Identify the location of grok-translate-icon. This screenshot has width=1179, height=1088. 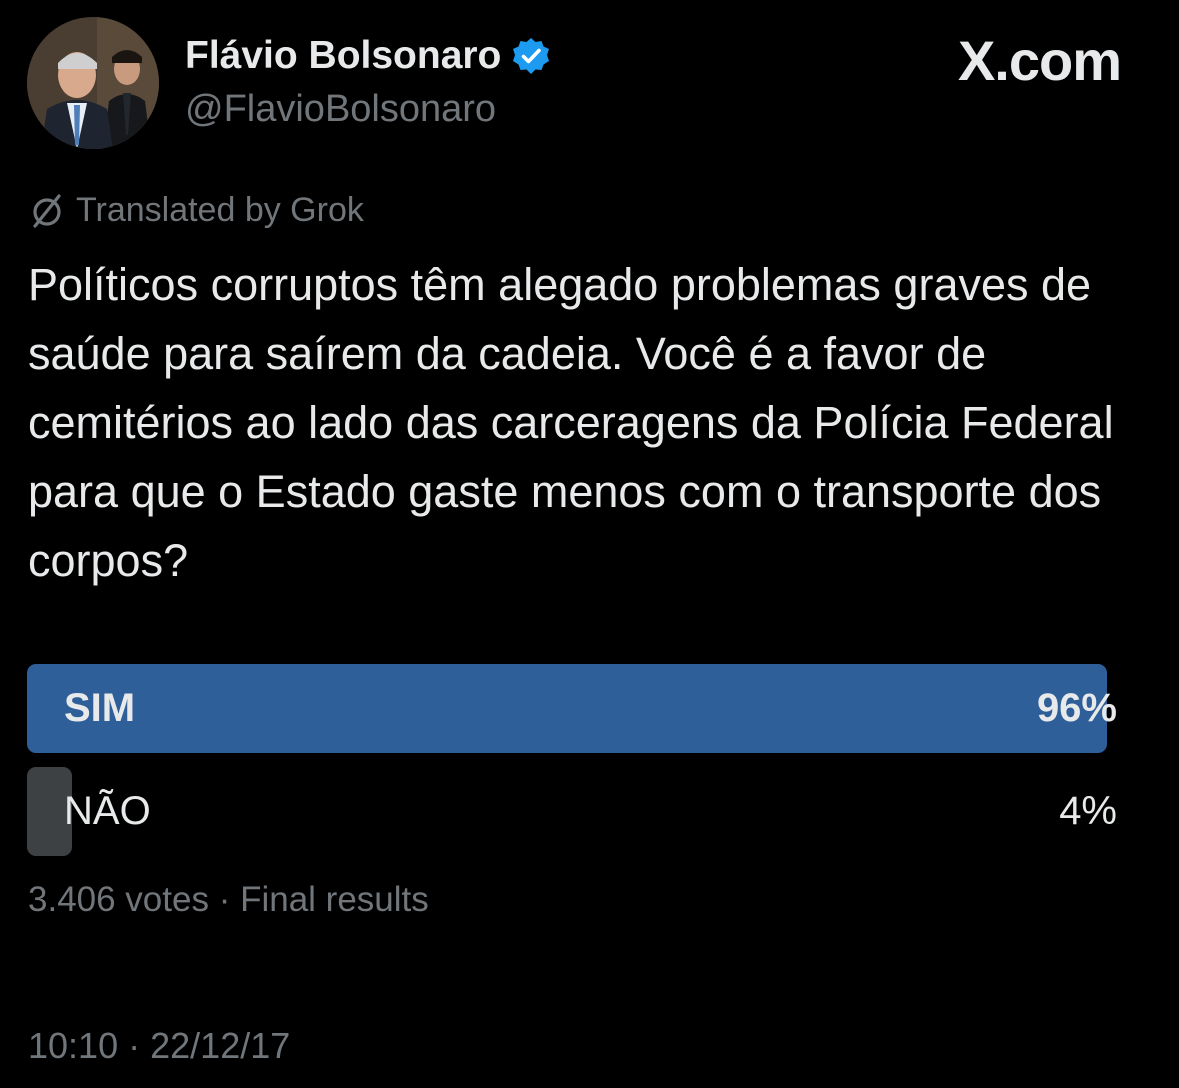
(47, 211).